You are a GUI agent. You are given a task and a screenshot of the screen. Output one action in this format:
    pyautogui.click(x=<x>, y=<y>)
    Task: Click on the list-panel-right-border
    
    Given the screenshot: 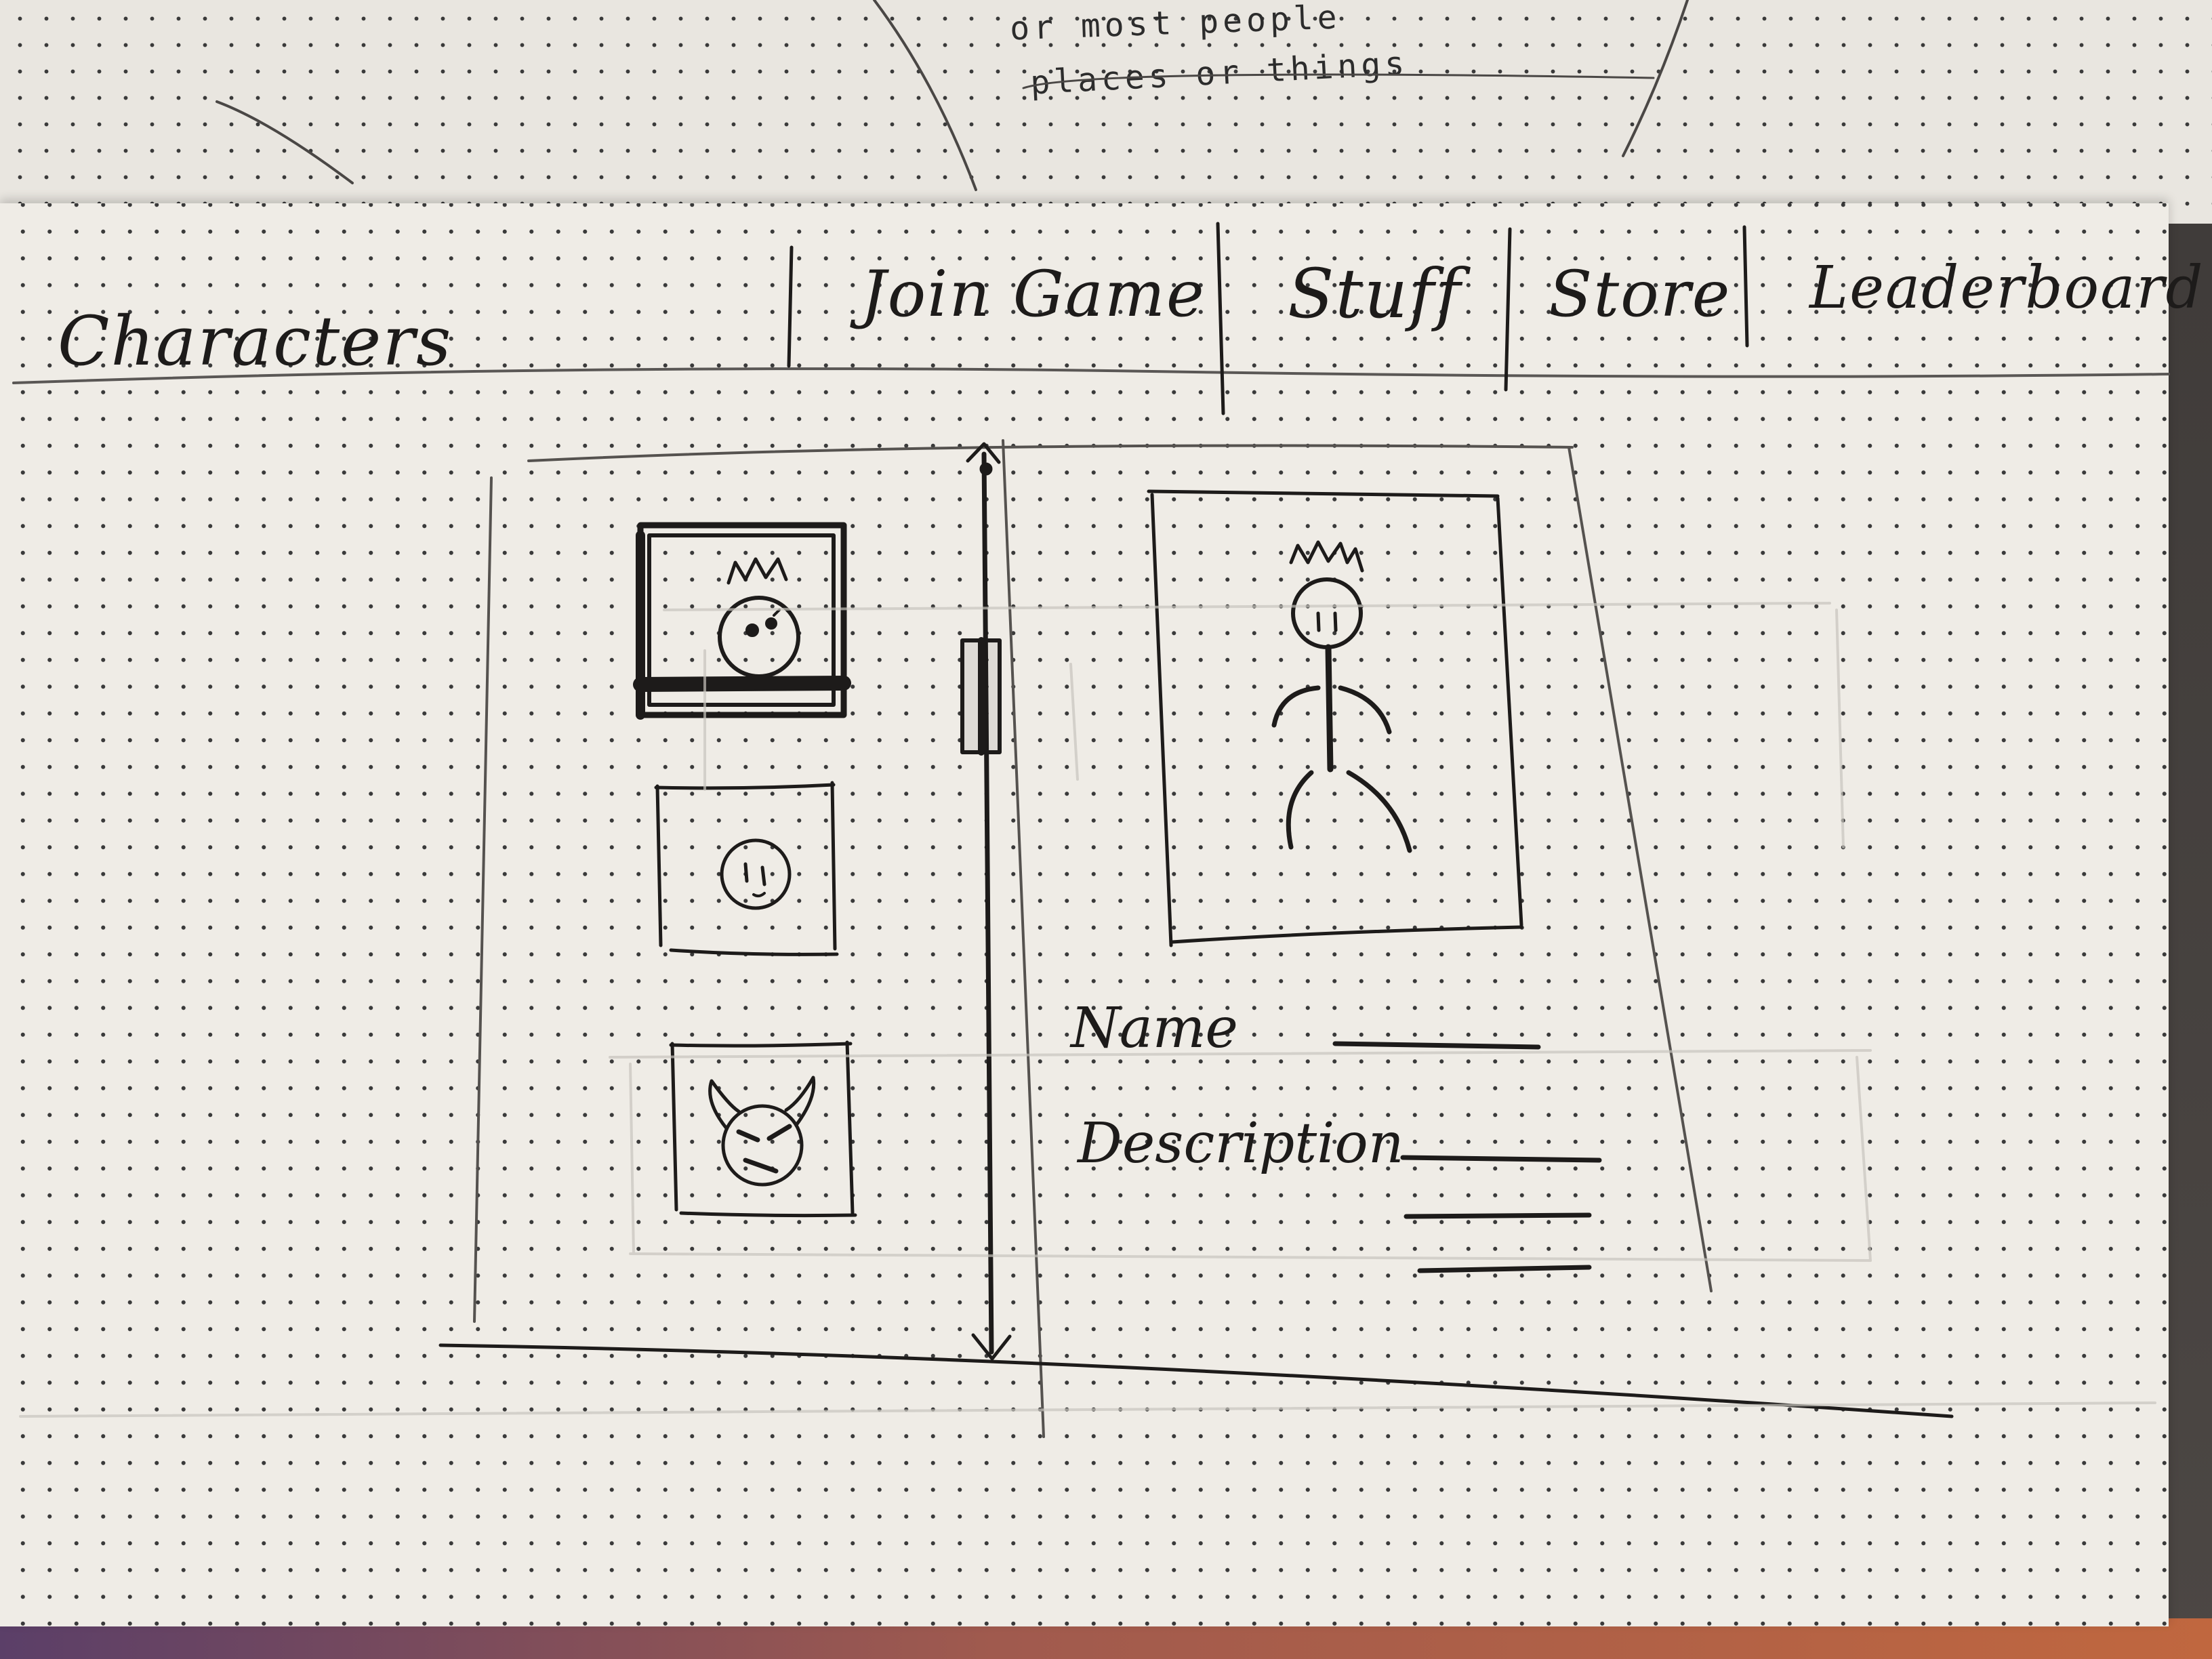 What is the action you would take?
    pyautogui.click(x=1023, y=939)
    